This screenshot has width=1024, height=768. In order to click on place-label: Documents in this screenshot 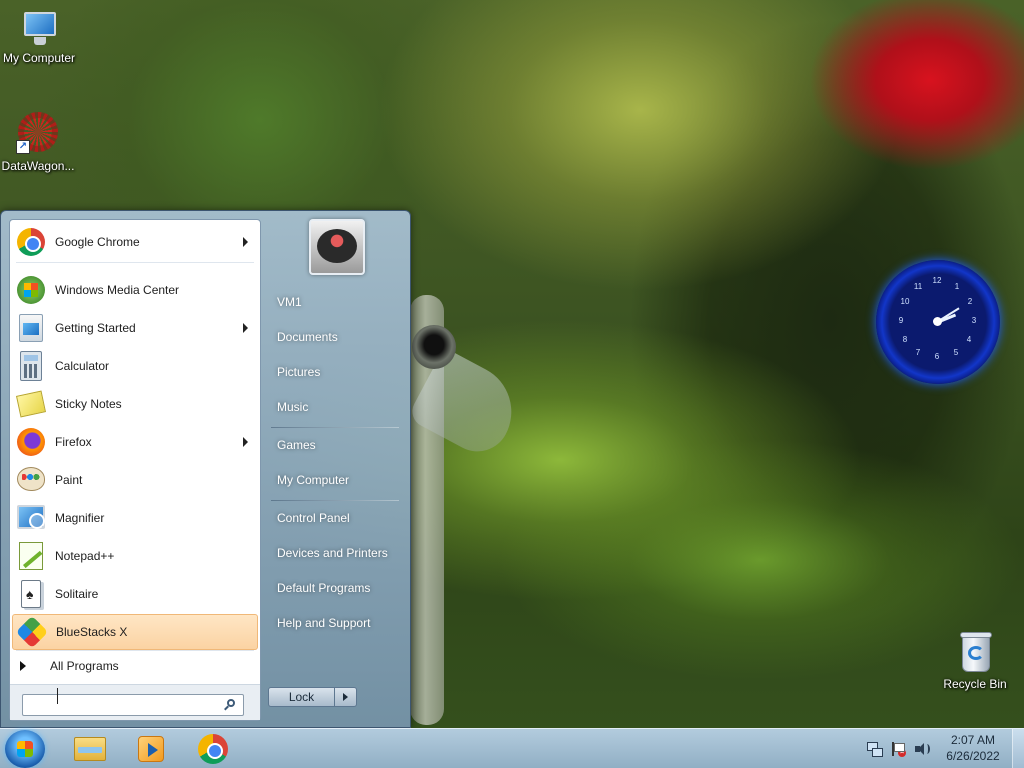, I will do `click(307, 337)`.